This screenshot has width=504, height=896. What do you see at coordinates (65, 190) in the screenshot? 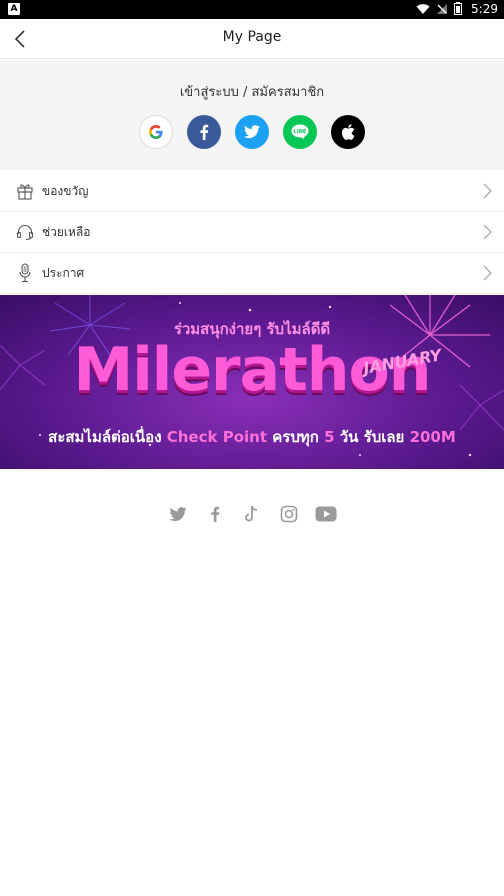
I see `menu-item-label: ของขวัญ` at bounding box center [65, 190].